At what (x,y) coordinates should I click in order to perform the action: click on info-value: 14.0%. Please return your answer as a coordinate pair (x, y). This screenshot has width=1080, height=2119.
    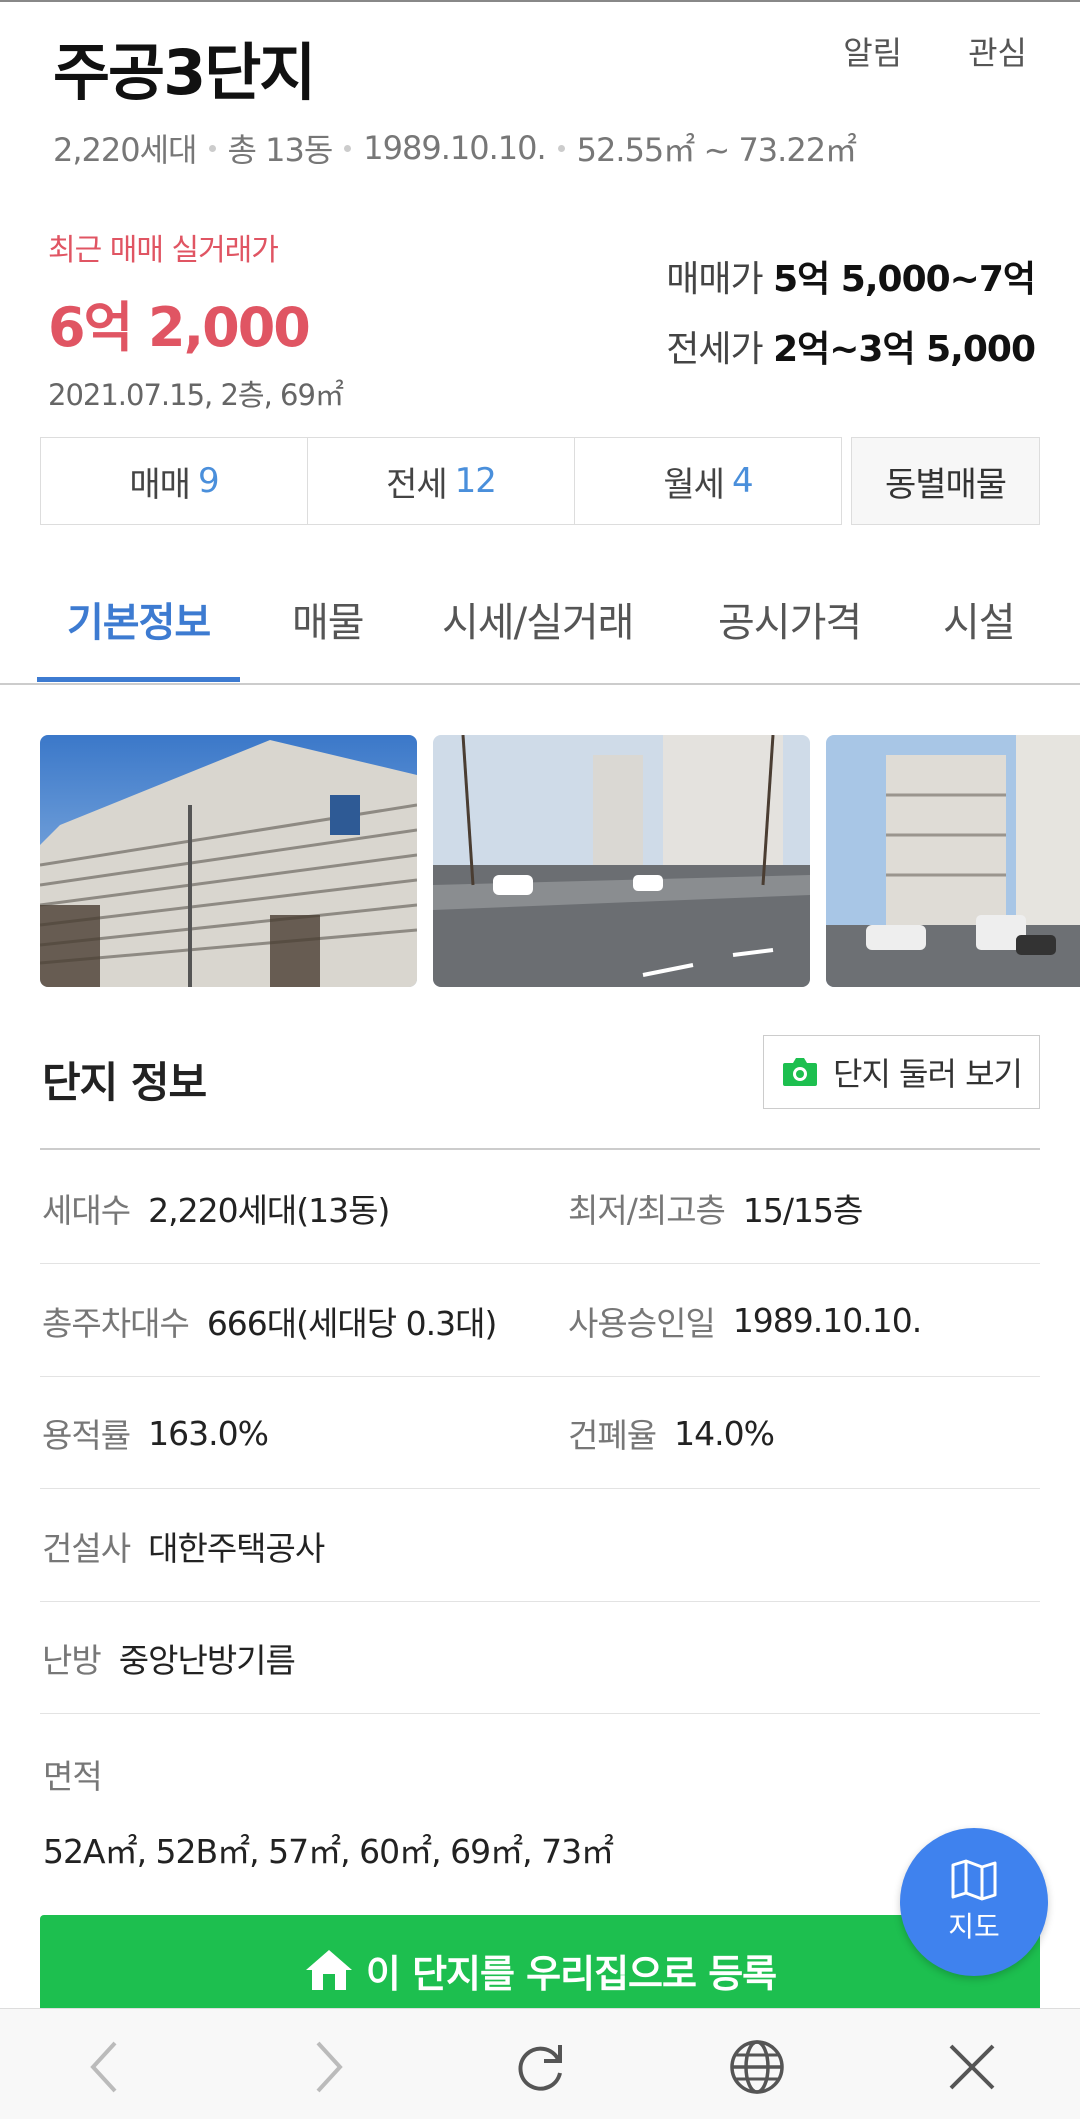
    Looking at the image, I should click on (724, 1433).